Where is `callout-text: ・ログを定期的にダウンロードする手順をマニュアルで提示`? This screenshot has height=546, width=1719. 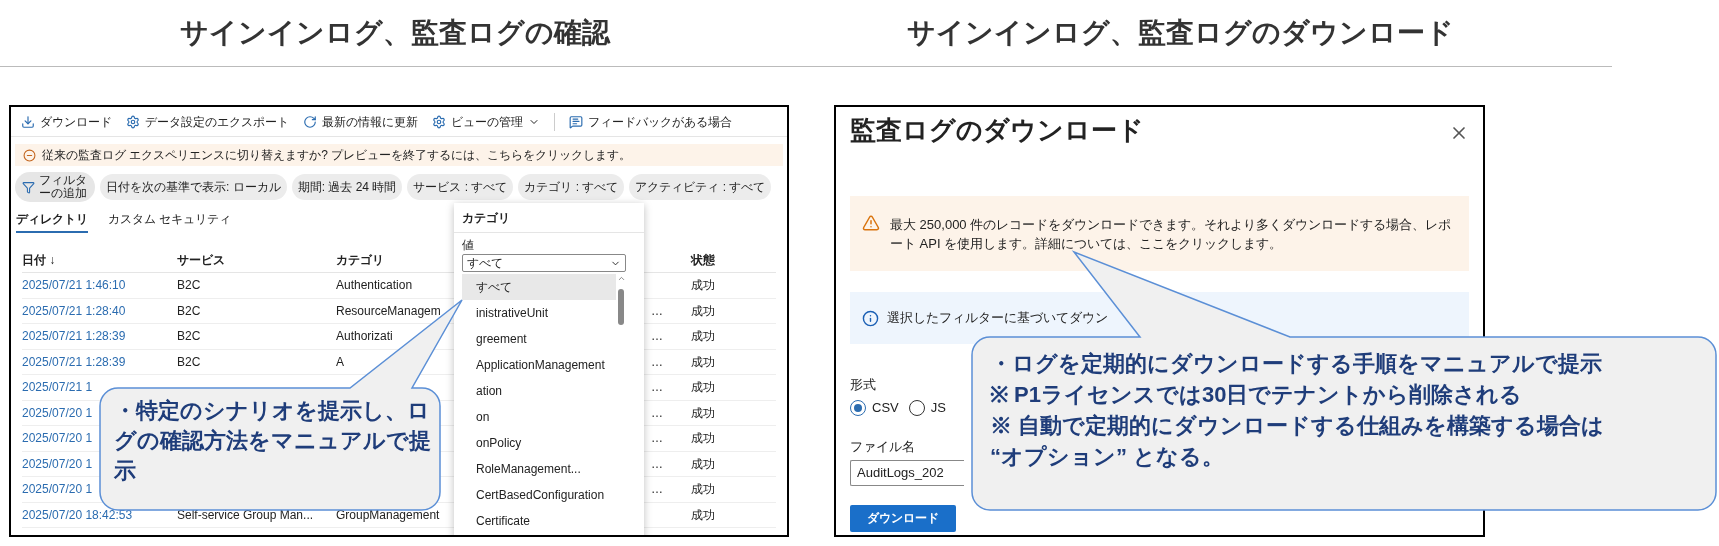 callout-text: ・ログを定期的にダウンロードする手順をマニュアルで提示 is located at coordinates (1296, 364).